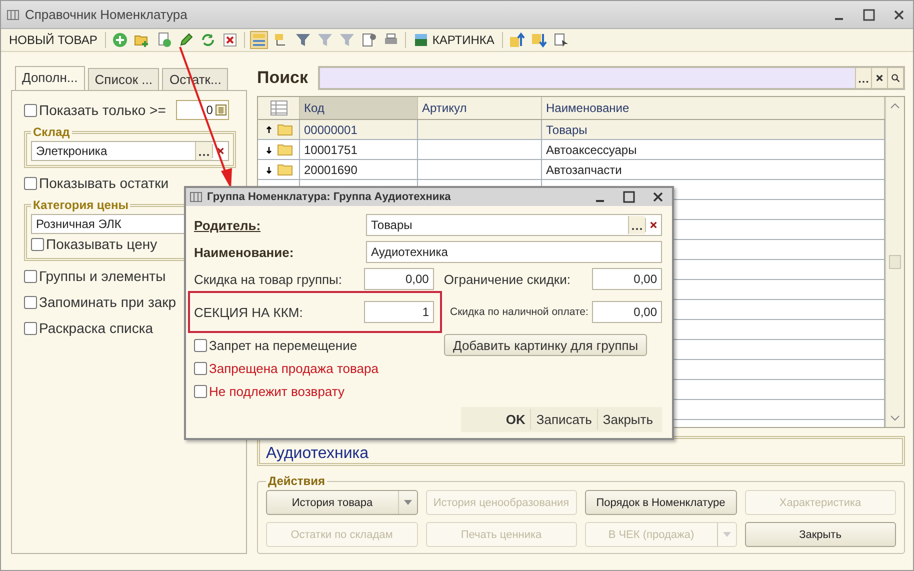  What do you see at coordinates (96, 328) in the screenshot?
I see `checkbox-label: Раскраска списка` at bounding box center [96, 328].